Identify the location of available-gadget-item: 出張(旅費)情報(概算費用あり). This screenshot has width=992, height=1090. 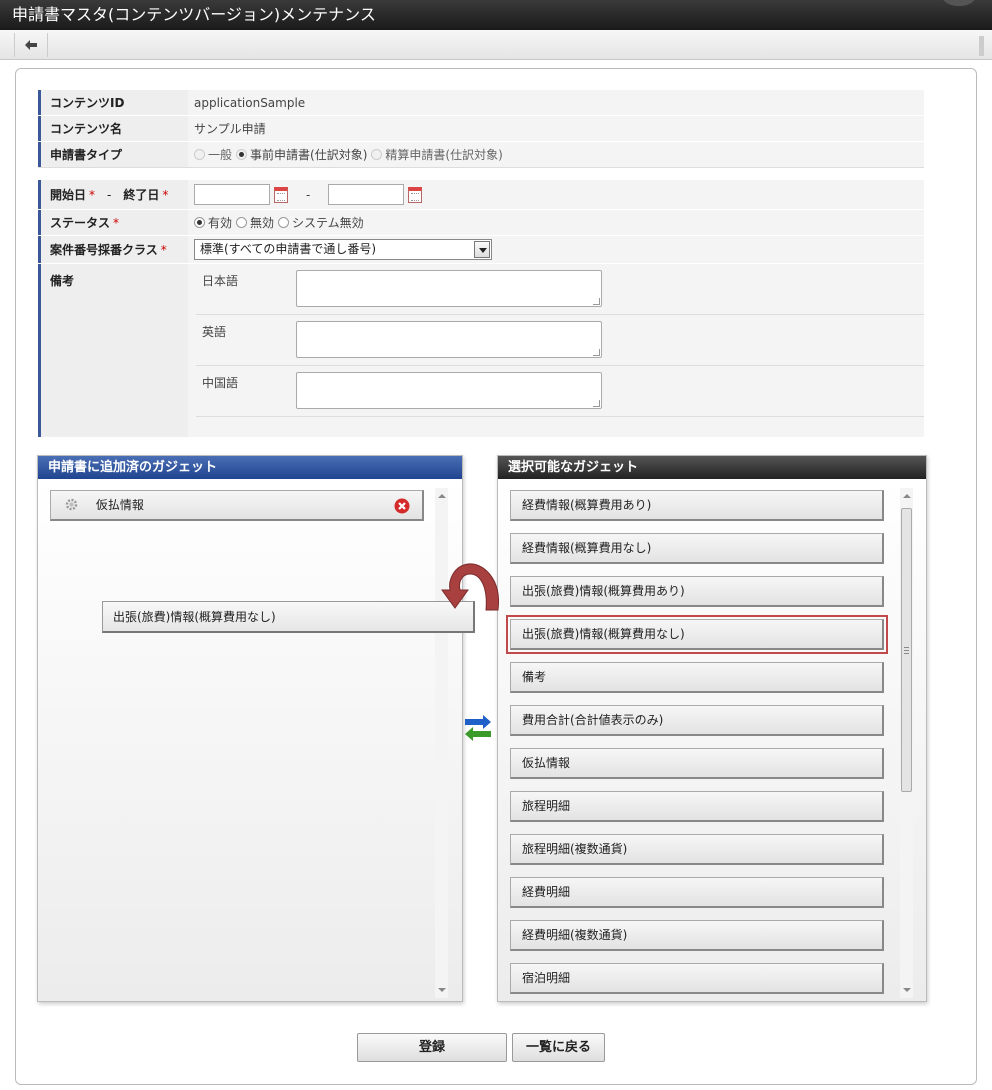
(697, 591).